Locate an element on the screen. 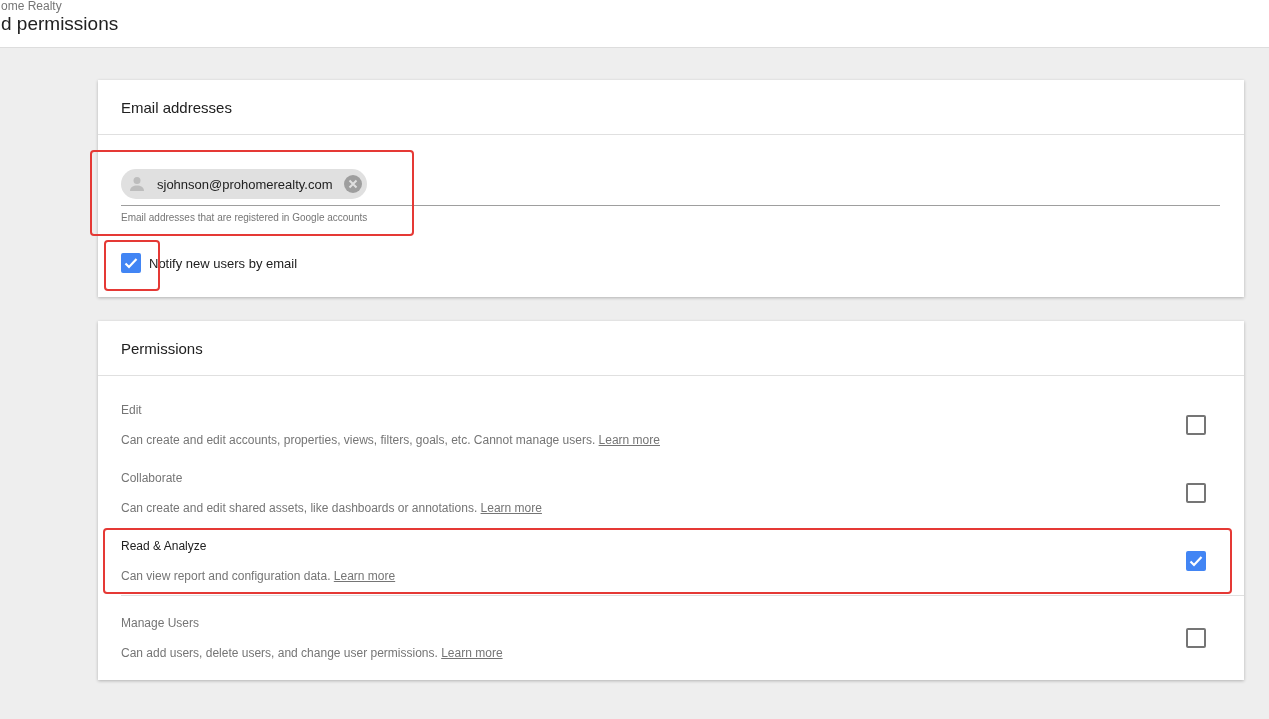  person-icon is located at coordinates (137, 184).